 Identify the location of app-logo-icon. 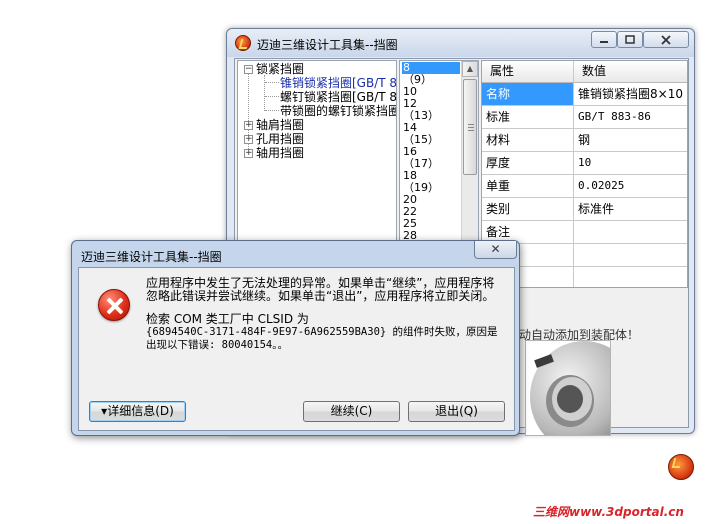
(243, 43).